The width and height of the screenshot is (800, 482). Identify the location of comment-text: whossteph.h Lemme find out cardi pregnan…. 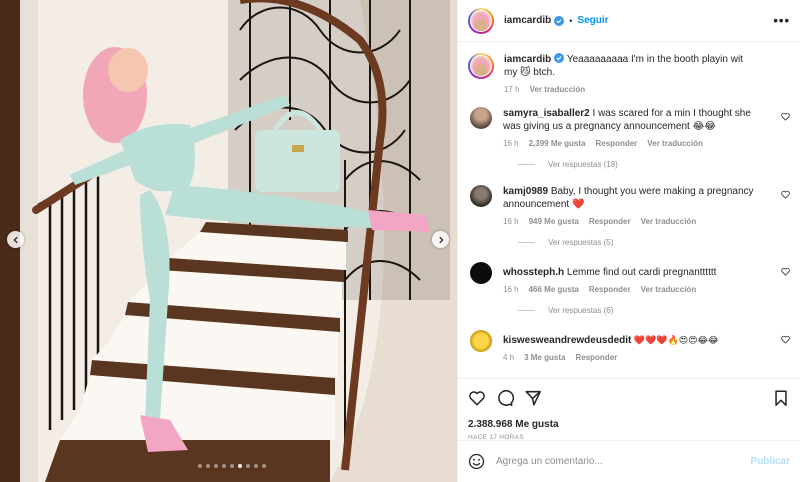
(635, 272).